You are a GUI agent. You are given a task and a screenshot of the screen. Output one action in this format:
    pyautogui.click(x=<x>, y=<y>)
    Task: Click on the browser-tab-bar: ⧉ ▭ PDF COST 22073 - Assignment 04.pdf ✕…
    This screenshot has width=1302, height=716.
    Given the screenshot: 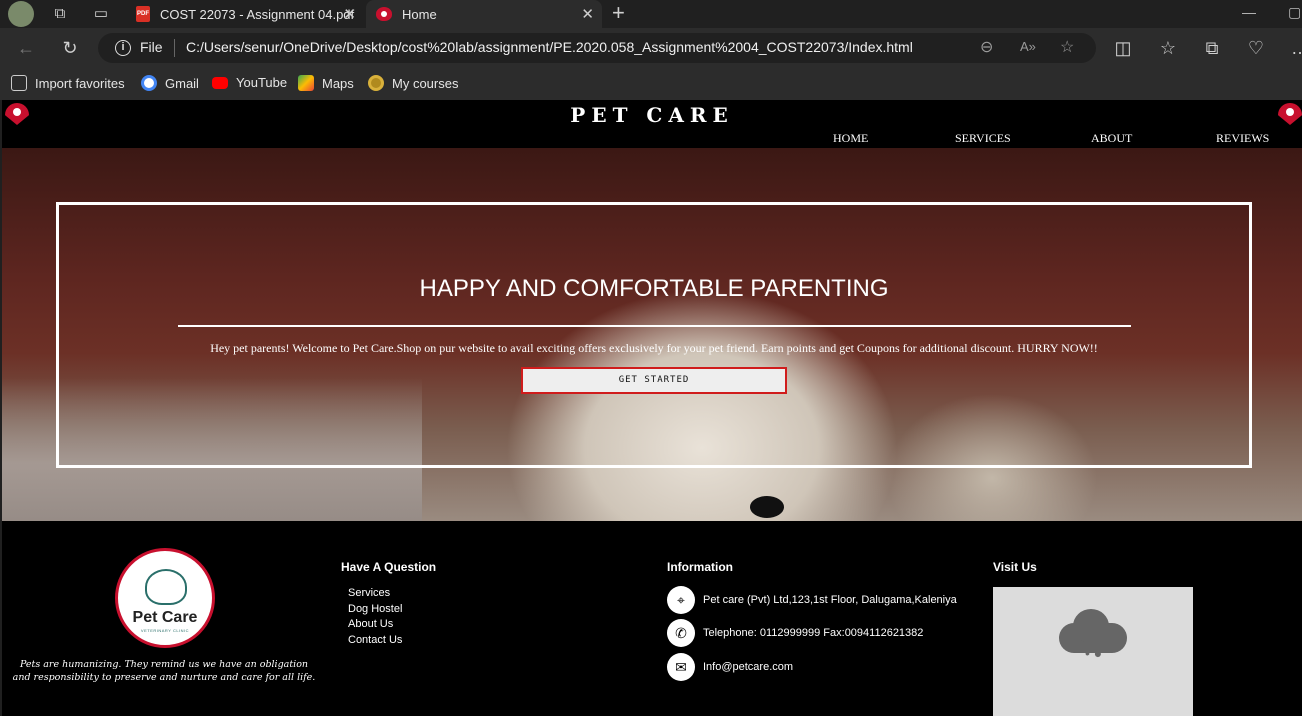 What is the action you would take?
    pyautogui.click(x=651, y=14)
    